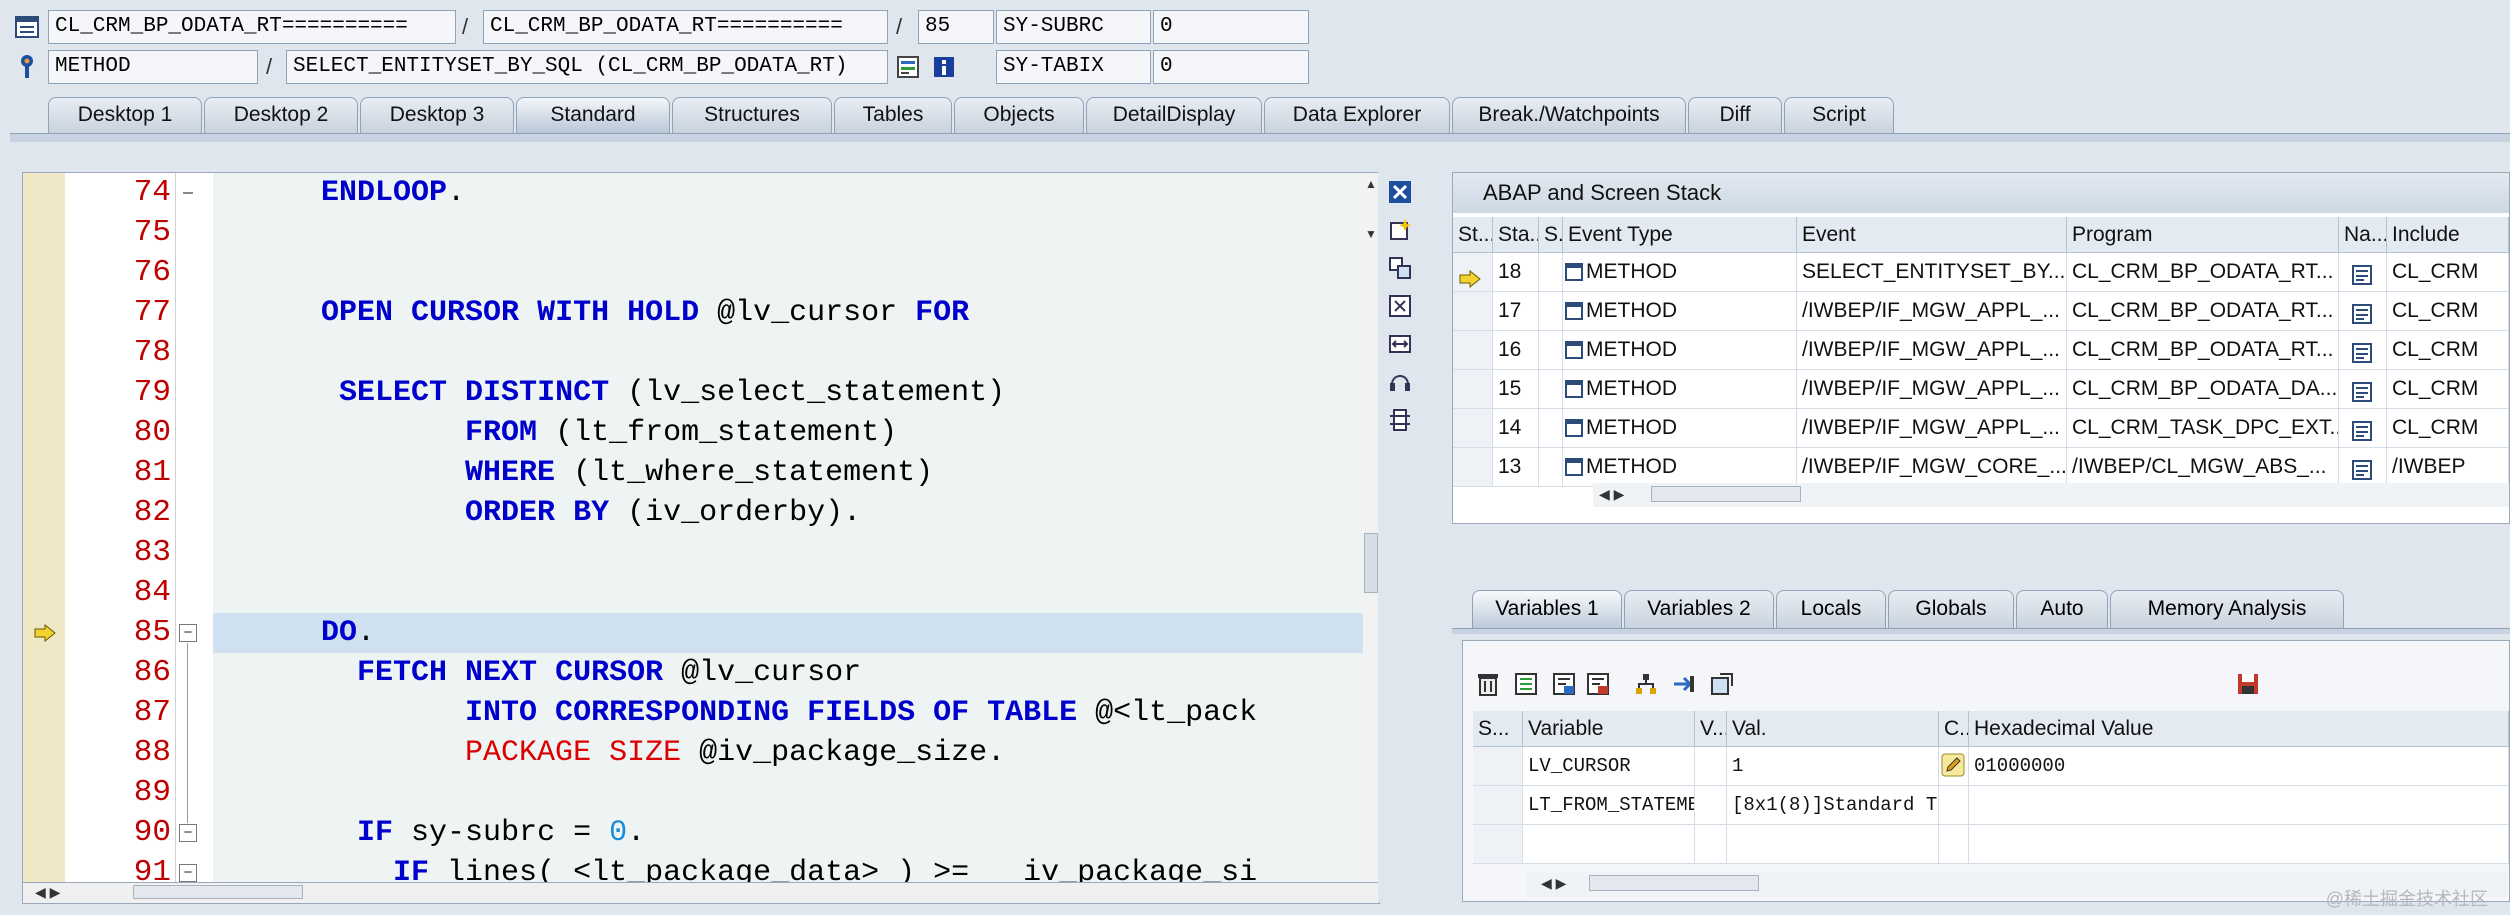 The image size is (2510, 915). What do you see at coordinates (1400, 268) in the screenshot?
I see `replace-tool-icon` at bounding box center [1400, 268].